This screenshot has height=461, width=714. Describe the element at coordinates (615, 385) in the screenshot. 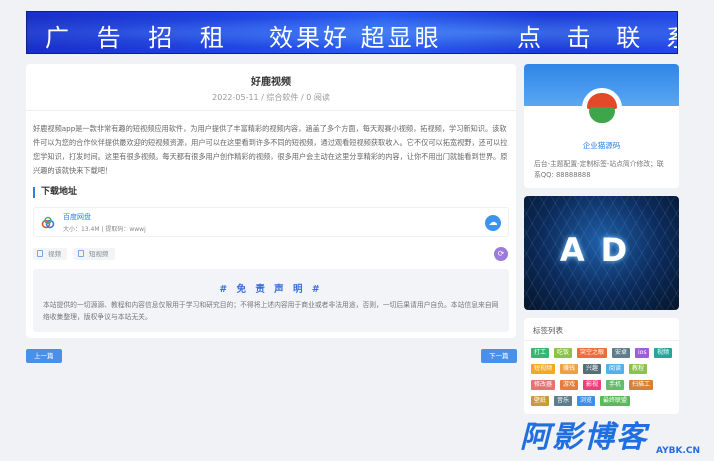

I see `tag-item: 手机` at that location.